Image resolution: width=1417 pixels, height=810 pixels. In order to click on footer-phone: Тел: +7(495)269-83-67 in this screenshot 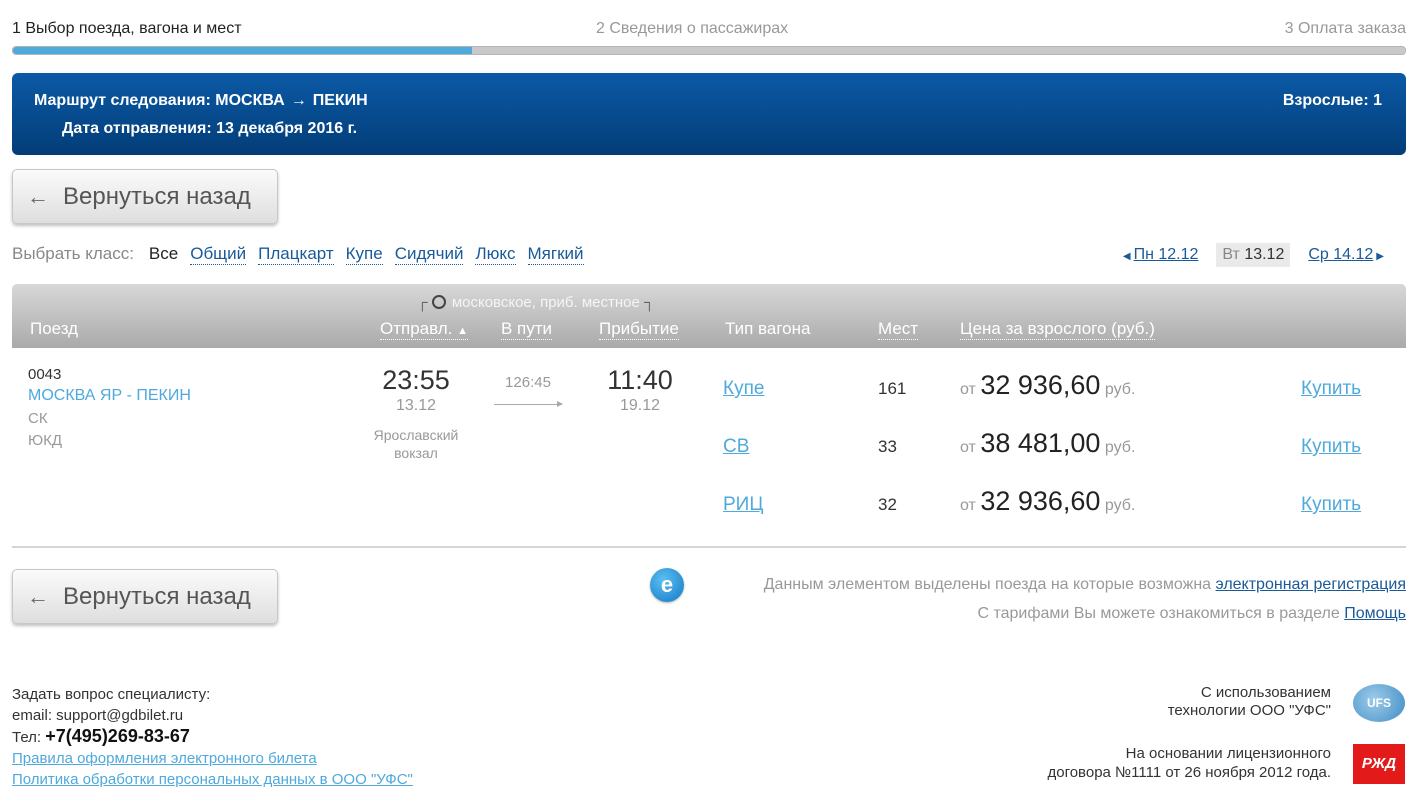, I will do `click(212, 737)`.